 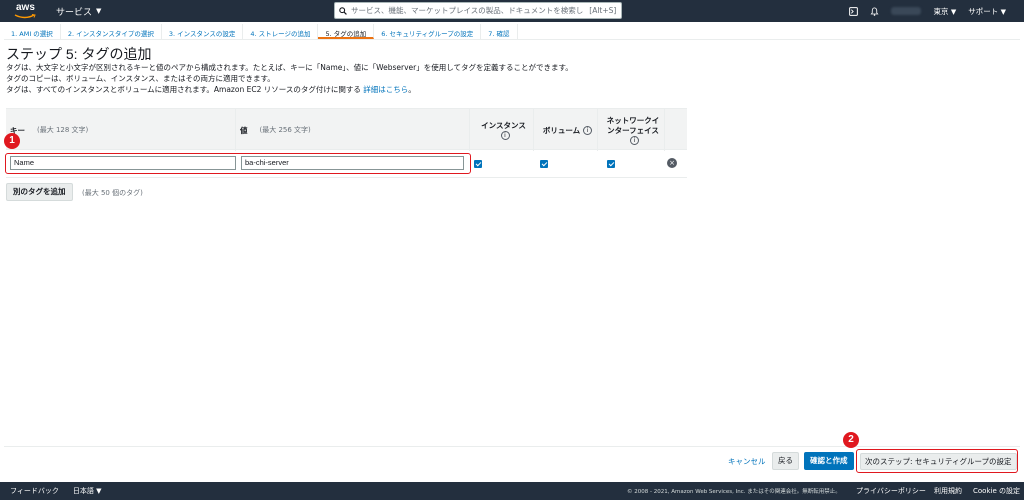 I want to click on aws-logo: aws, so click(x=26, y=11).